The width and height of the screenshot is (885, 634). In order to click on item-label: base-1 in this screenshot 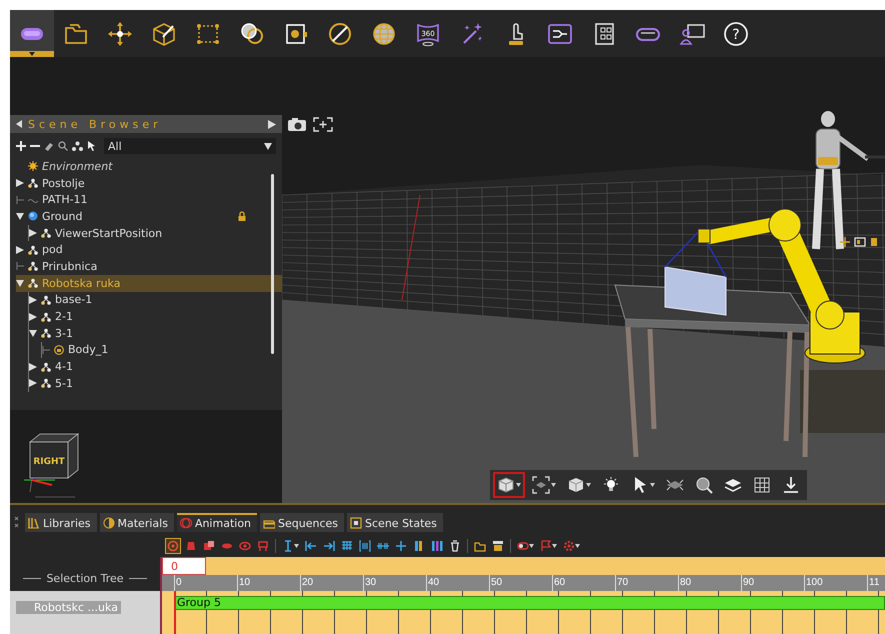, I will do `click(73, 299)`.